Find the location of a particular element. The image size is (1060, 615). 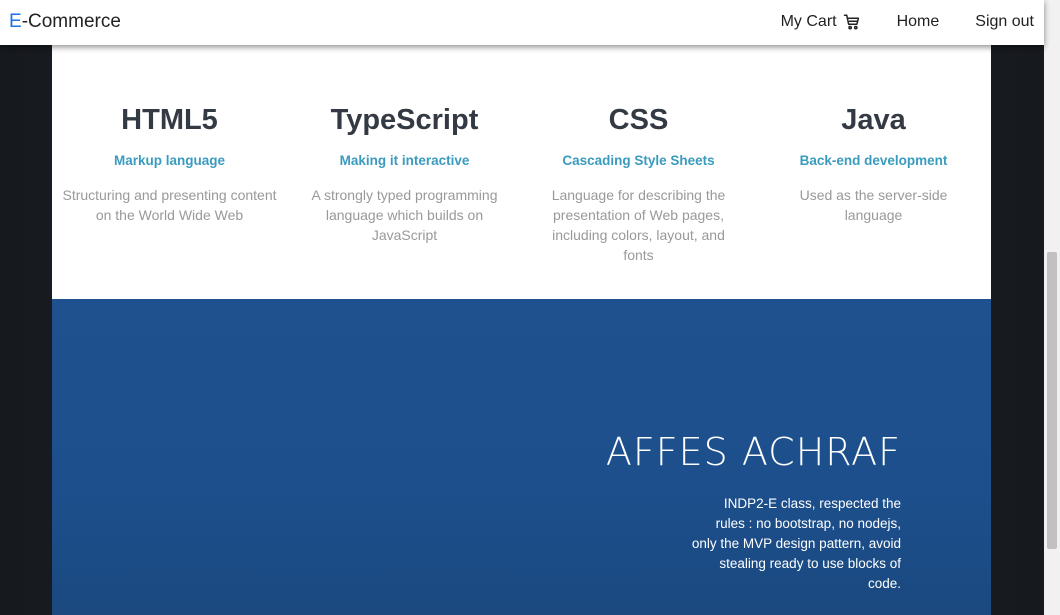

feature-subtitle: Markup language is located at coordinates (169, 160).